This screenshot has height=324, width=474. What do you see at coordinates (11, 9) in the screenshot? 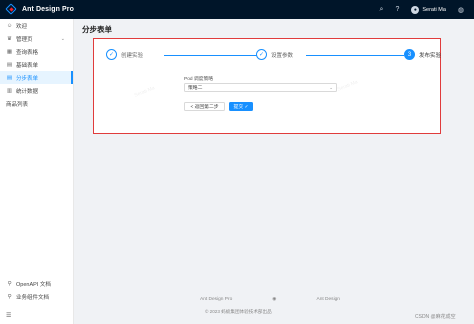
I see `ant-design-logo-icon` at bounding box center [11, 9].